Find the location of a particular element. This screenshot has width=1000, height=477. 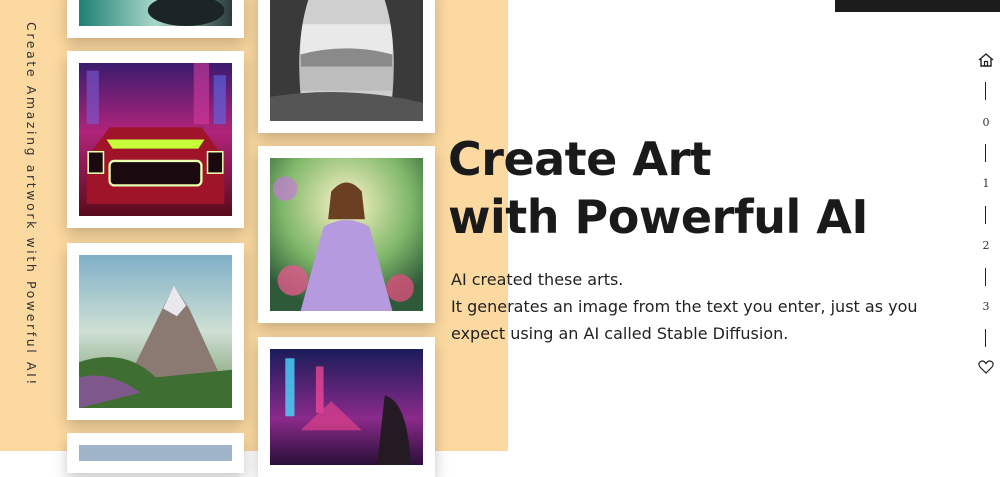

art-image-princess is located at coordinates (346, 234).